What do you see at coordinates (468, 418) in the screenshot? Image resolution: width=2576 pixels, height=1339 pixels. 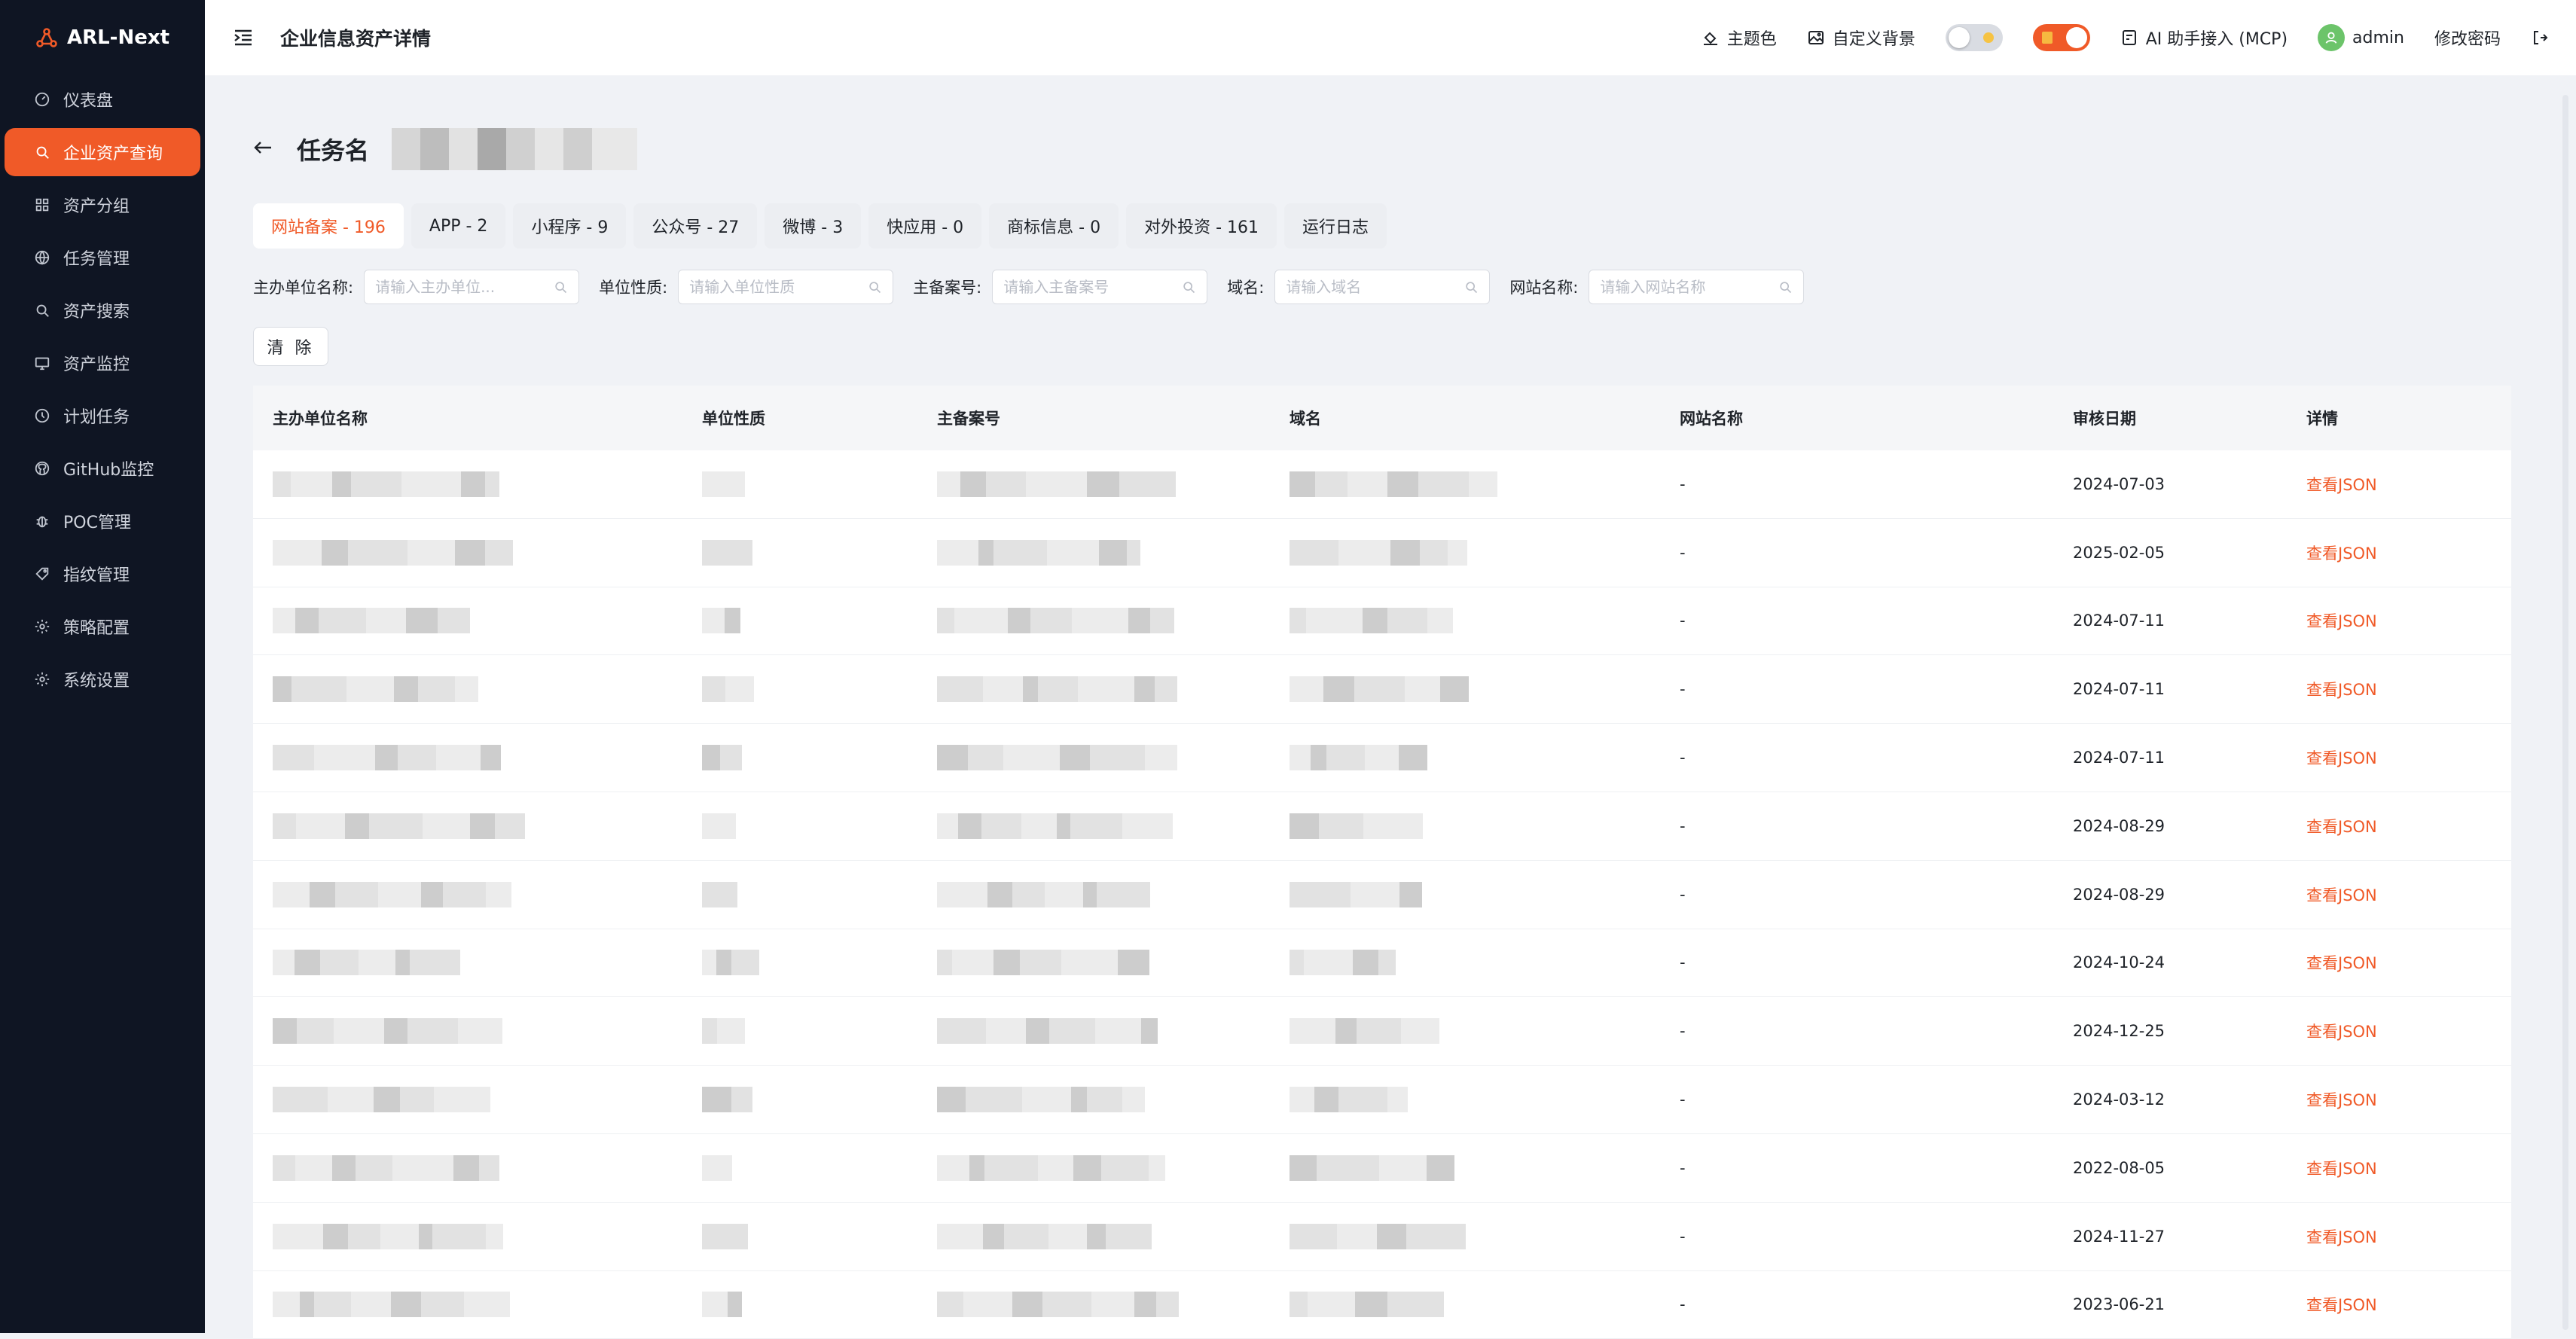 I see `column-header: 主办单位名称` at bounding box center [468, 418].